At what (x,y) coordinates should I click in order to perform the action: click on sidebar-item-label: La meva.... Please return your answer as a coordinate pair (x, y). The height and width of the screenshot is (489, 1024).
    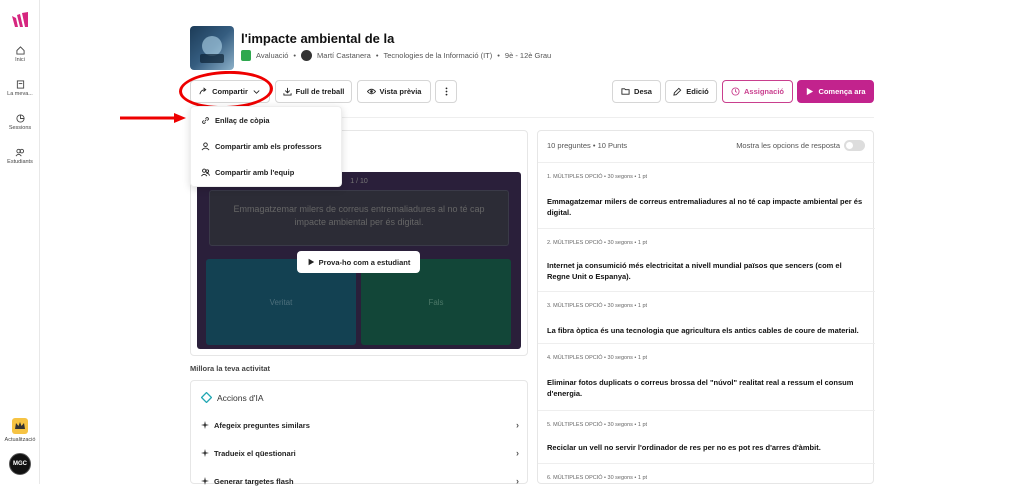
    Looking at the image, I should click on (20, 94).